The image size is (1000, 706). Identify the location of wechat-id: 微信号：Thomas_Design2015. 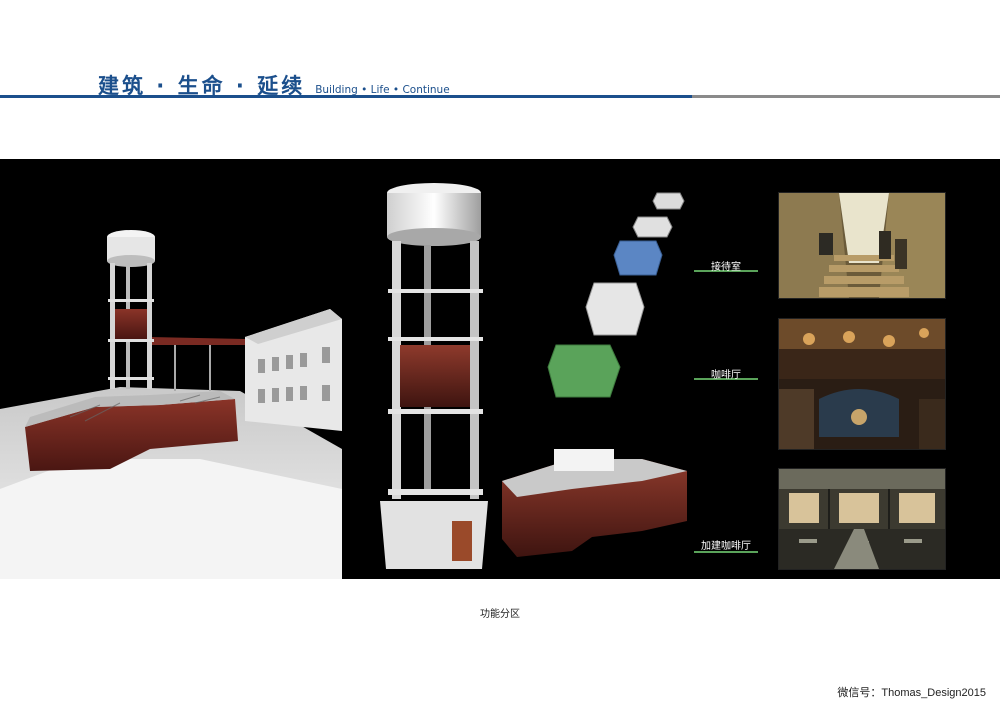
(911, 693).